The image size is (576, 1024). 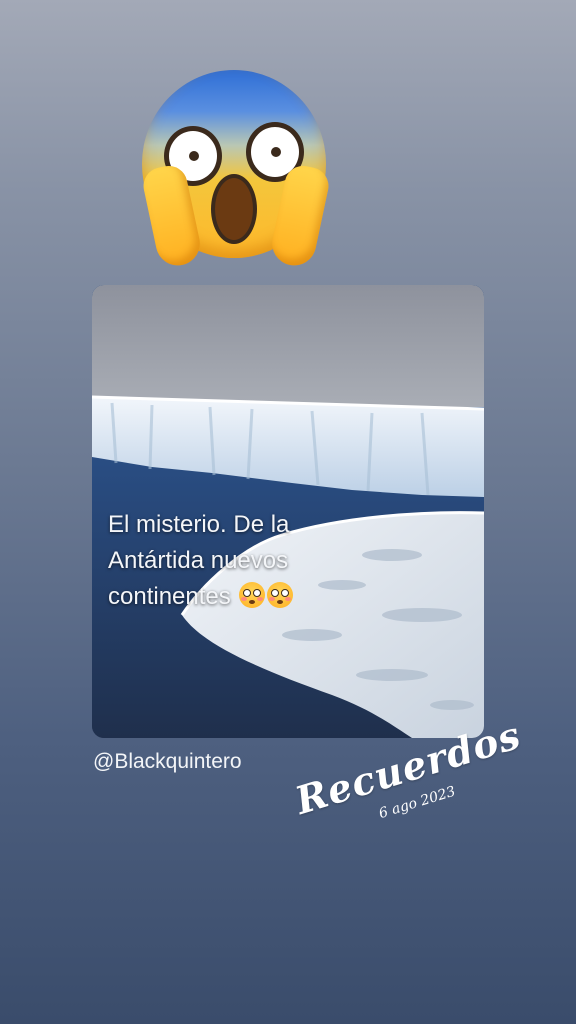 I want to click on caption-line-1: El misterio. De la, so click(x=199, y=524).